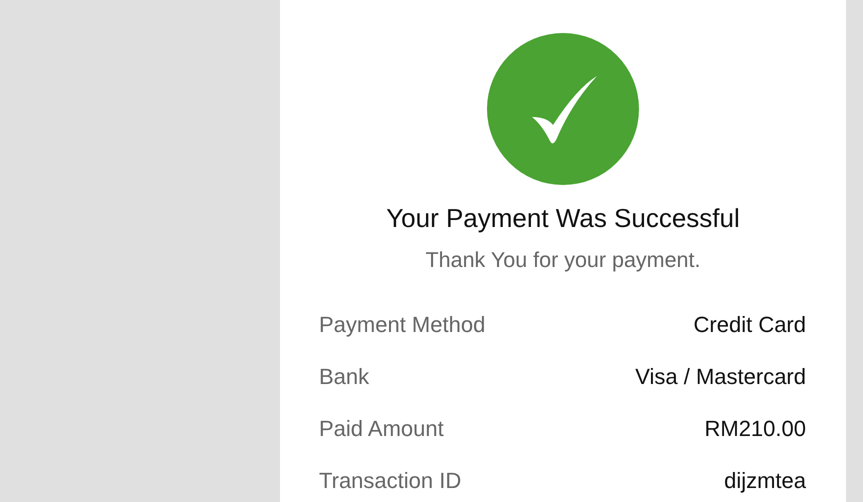 The image size is (863, 502). What do you see at coordinates (563, 218) in the screenshot?
I see `status-title: Your Payment Was Successful` at bounding box center [563, 218].